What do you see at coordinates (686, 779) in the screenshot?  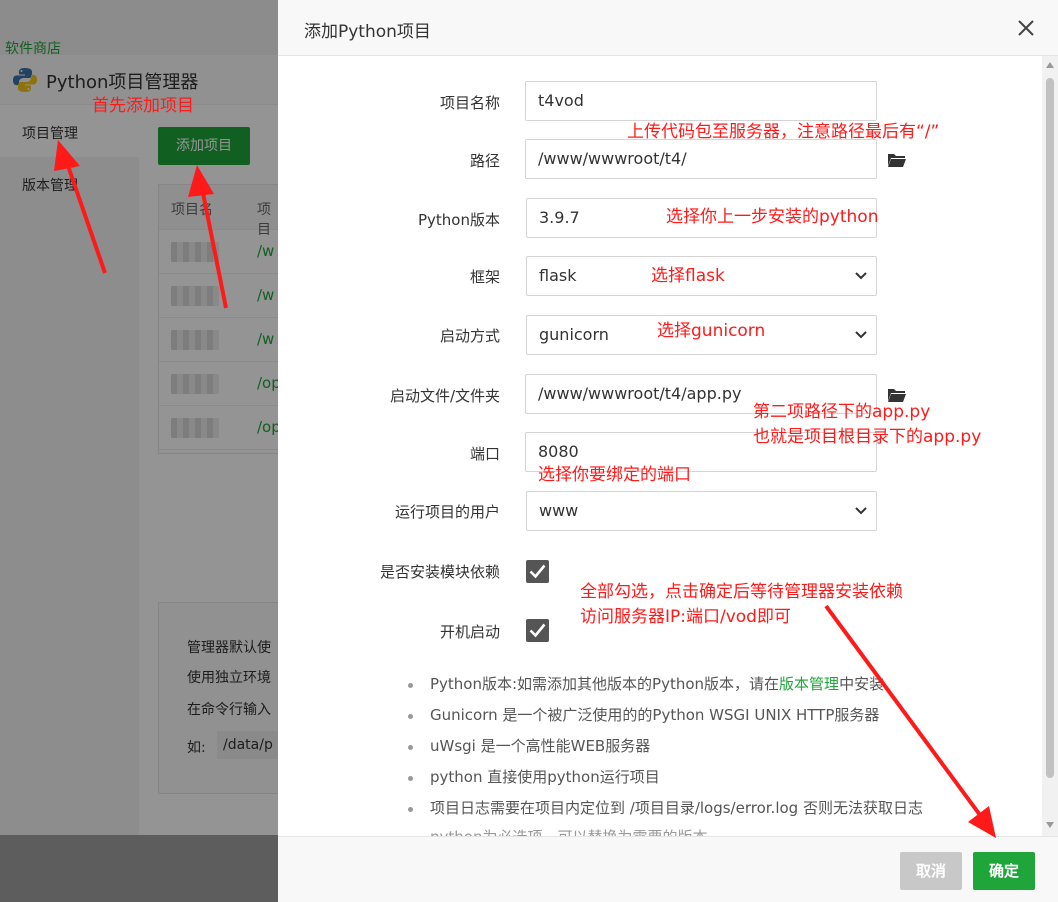 I see `tip-item: python 直接使用python运行项目` at bounding box center [686, 779].